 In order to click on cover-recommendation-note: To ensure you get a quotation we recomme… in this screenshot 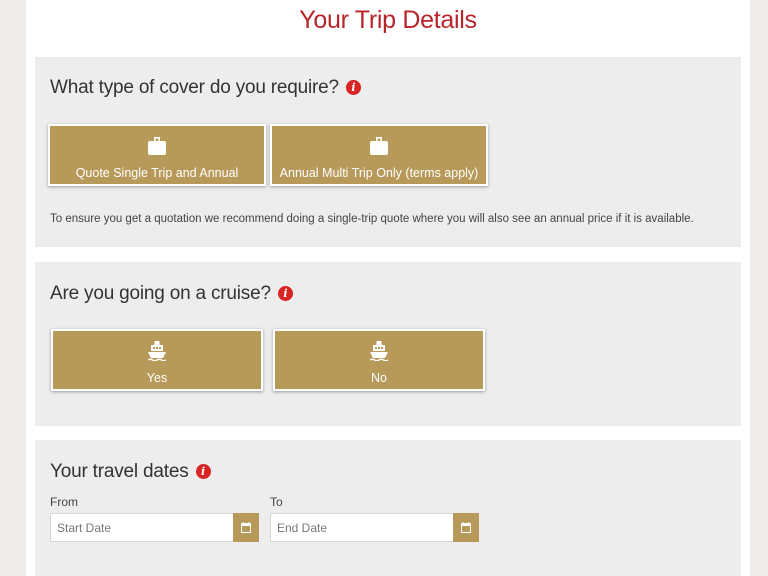, I will do `click(372, 219)`.